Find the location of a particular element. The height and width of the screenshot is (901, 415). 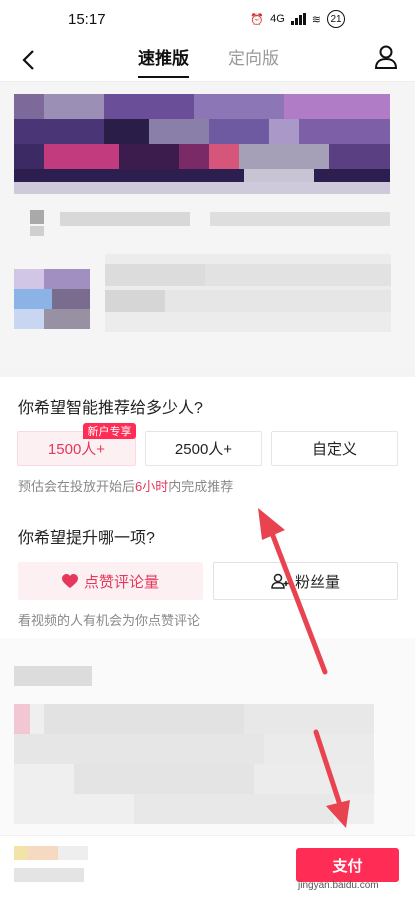

arrow-up is located at coordinates (293, 591).